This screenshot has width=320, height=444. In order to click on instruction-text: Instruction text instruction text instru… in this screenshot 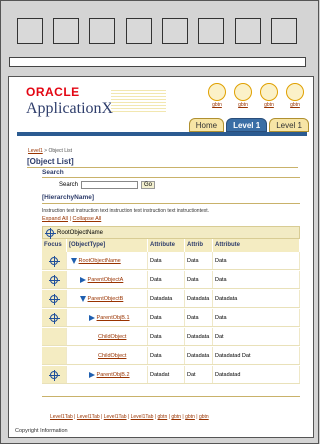, I will do `click(126, 211)`.